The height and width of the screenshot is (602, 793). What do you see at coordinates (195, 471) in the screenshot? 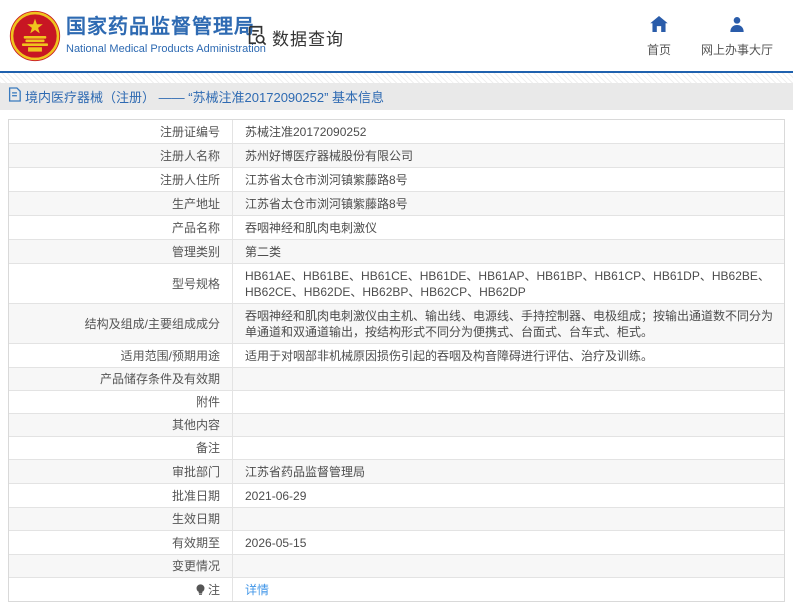
I see `row-label-text: 审批部门` at bounding box center [195, 471].